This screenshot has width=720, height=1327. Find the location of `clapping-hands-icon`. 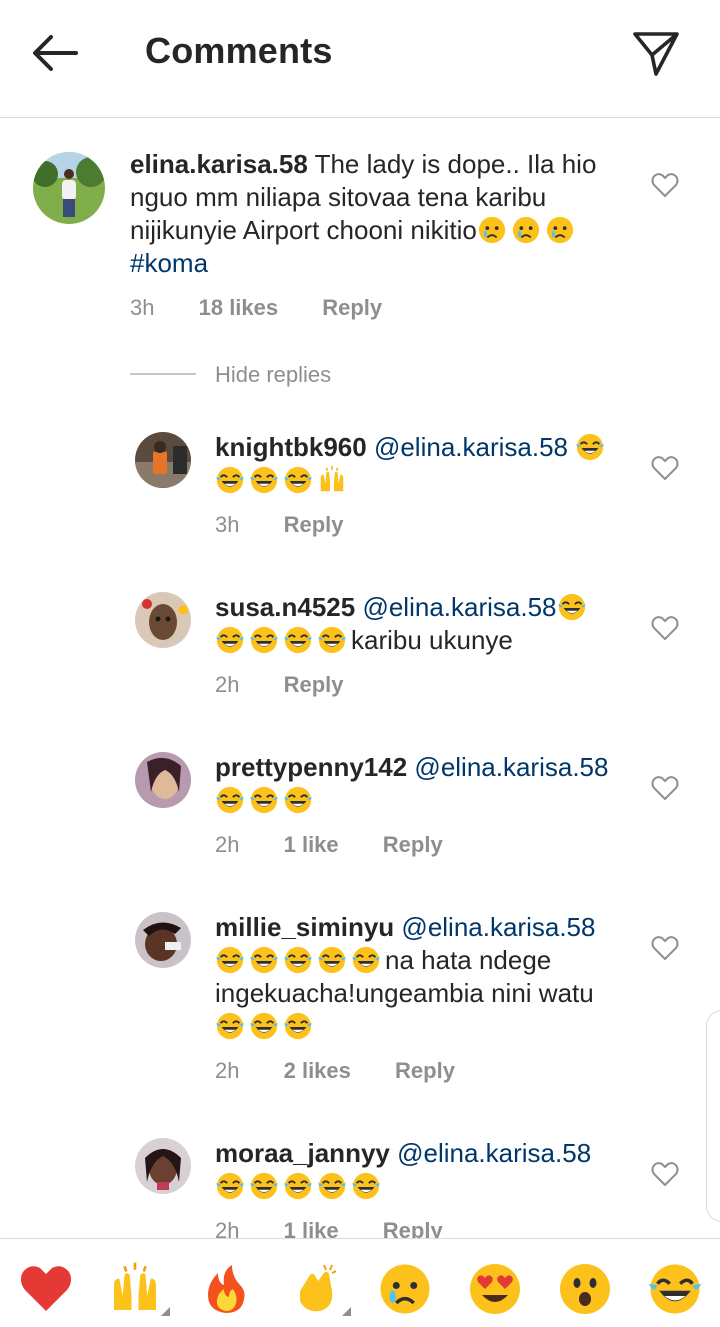

clapping-hands-icon is located at coordinates (318, 1288).